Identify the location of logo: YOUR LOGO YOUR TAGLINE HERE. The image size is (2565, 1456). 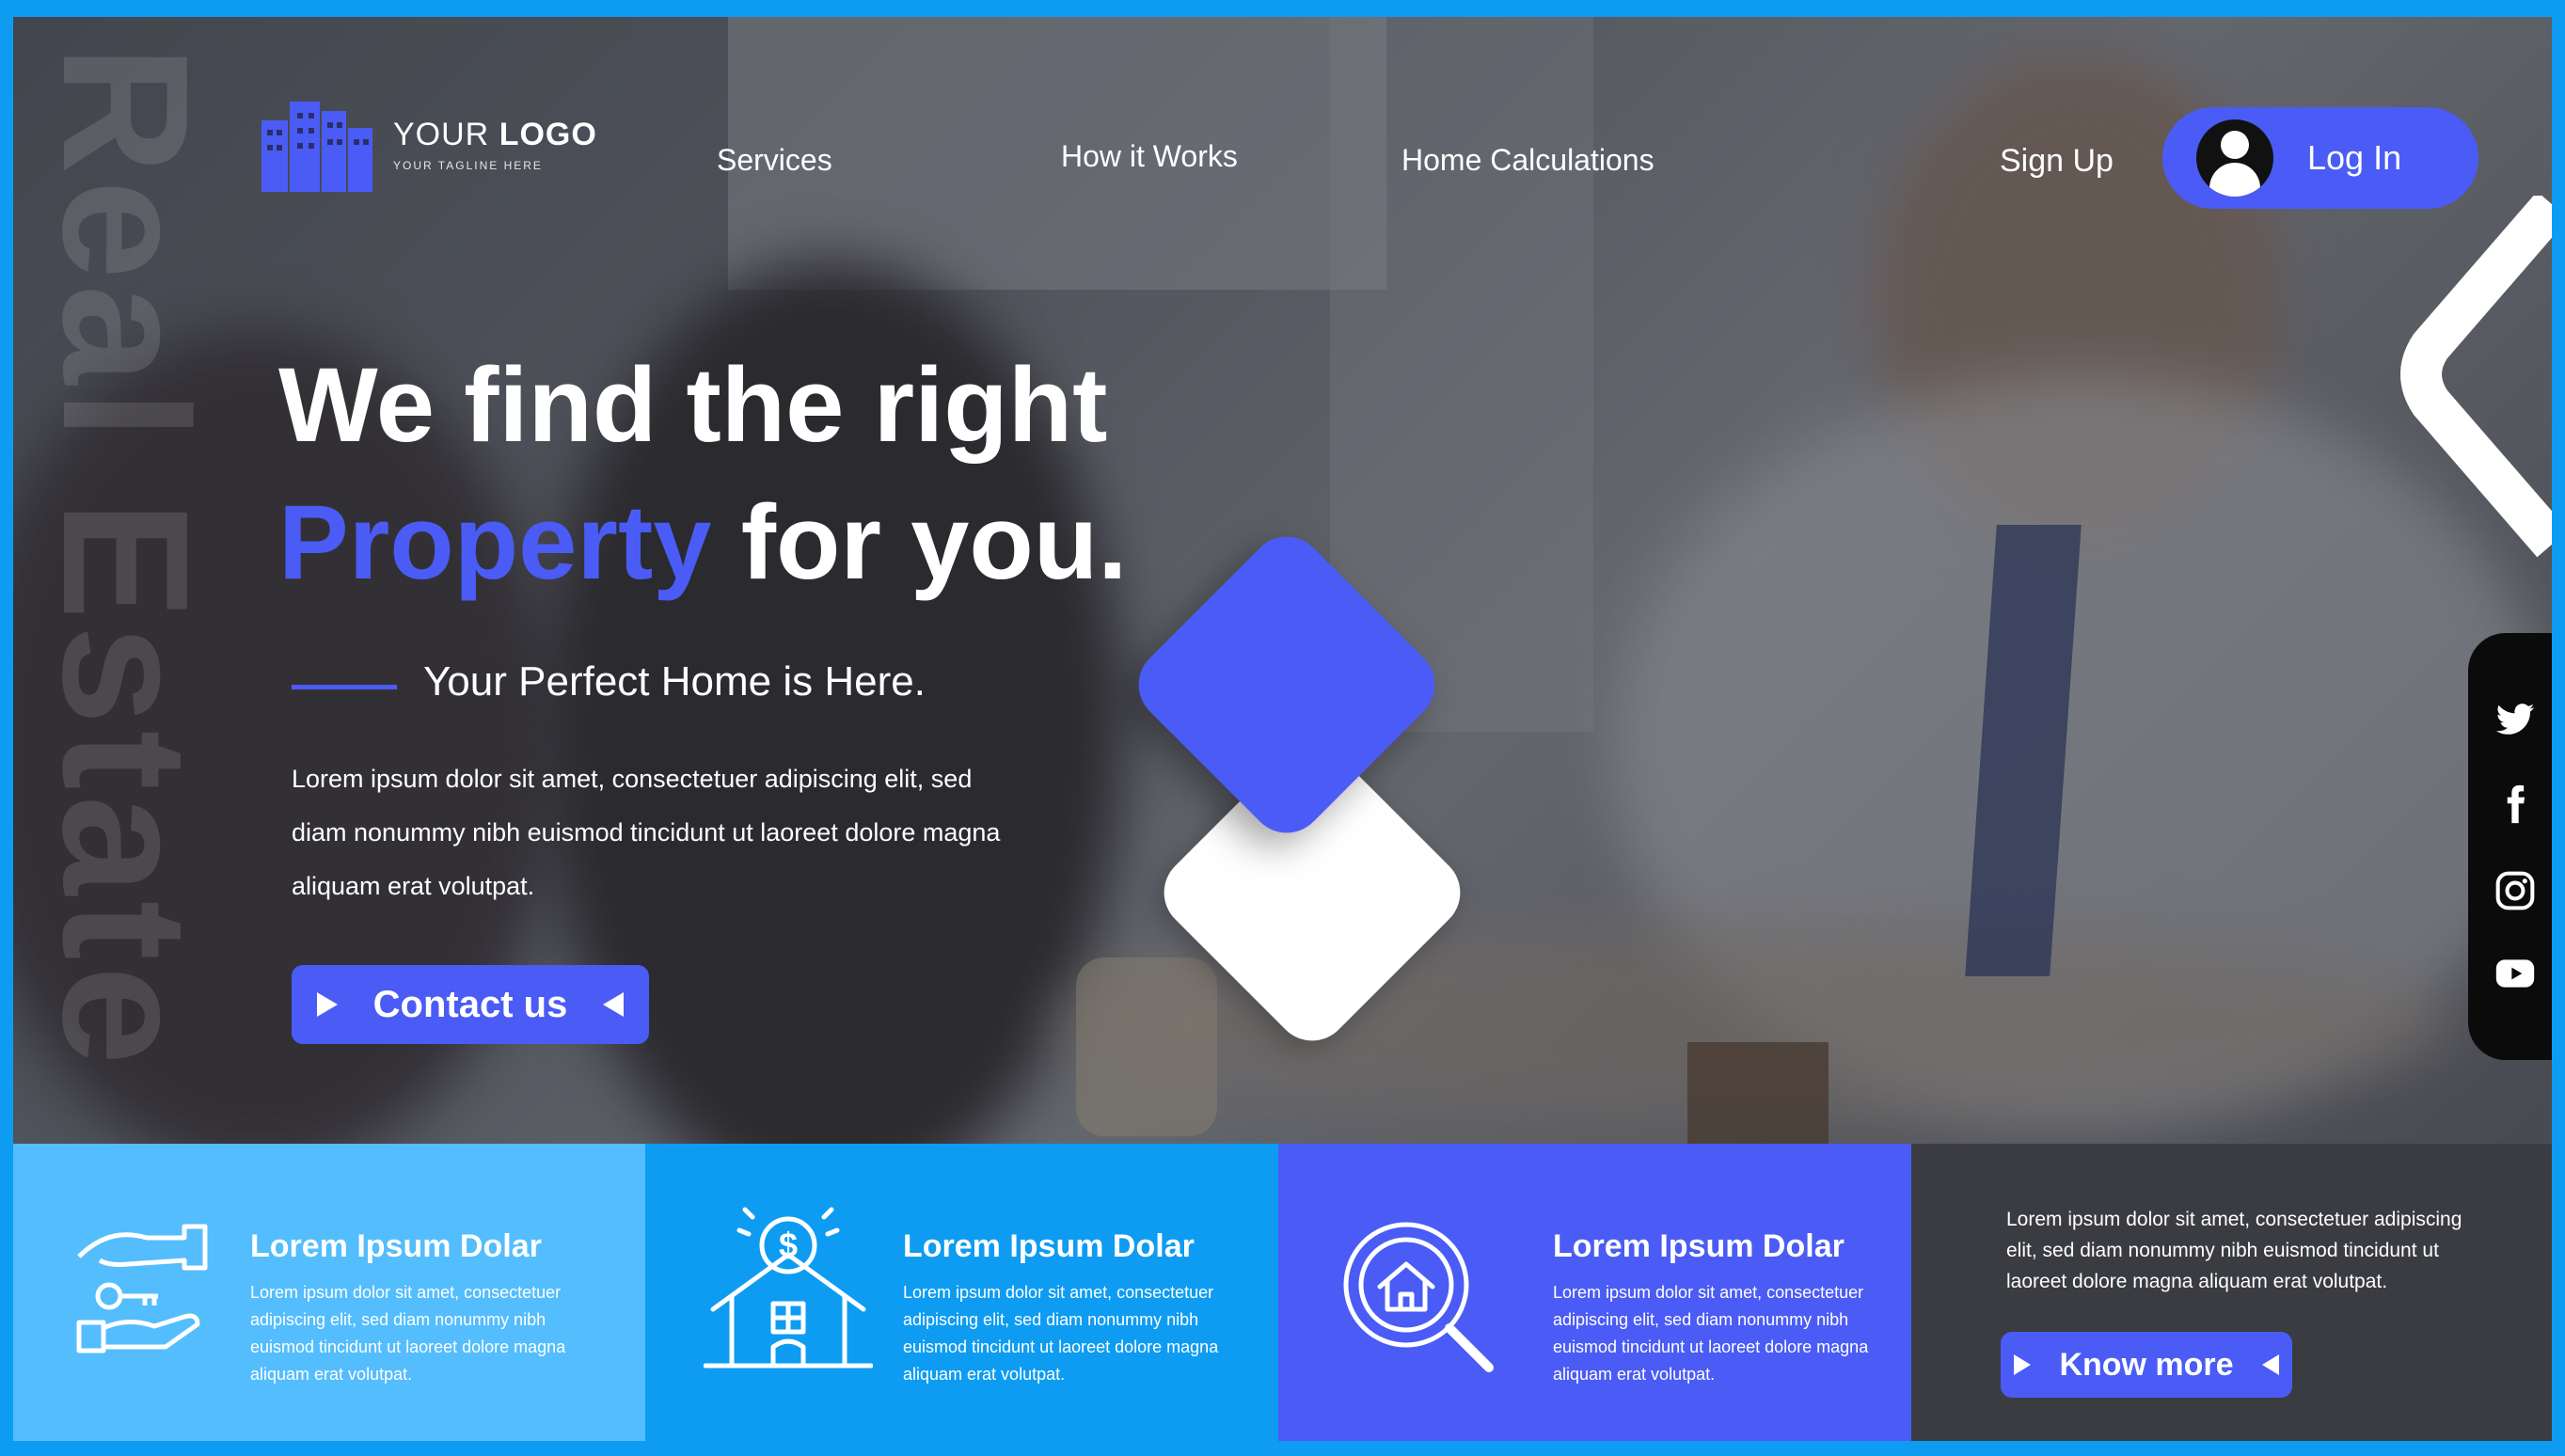
(429, 144).